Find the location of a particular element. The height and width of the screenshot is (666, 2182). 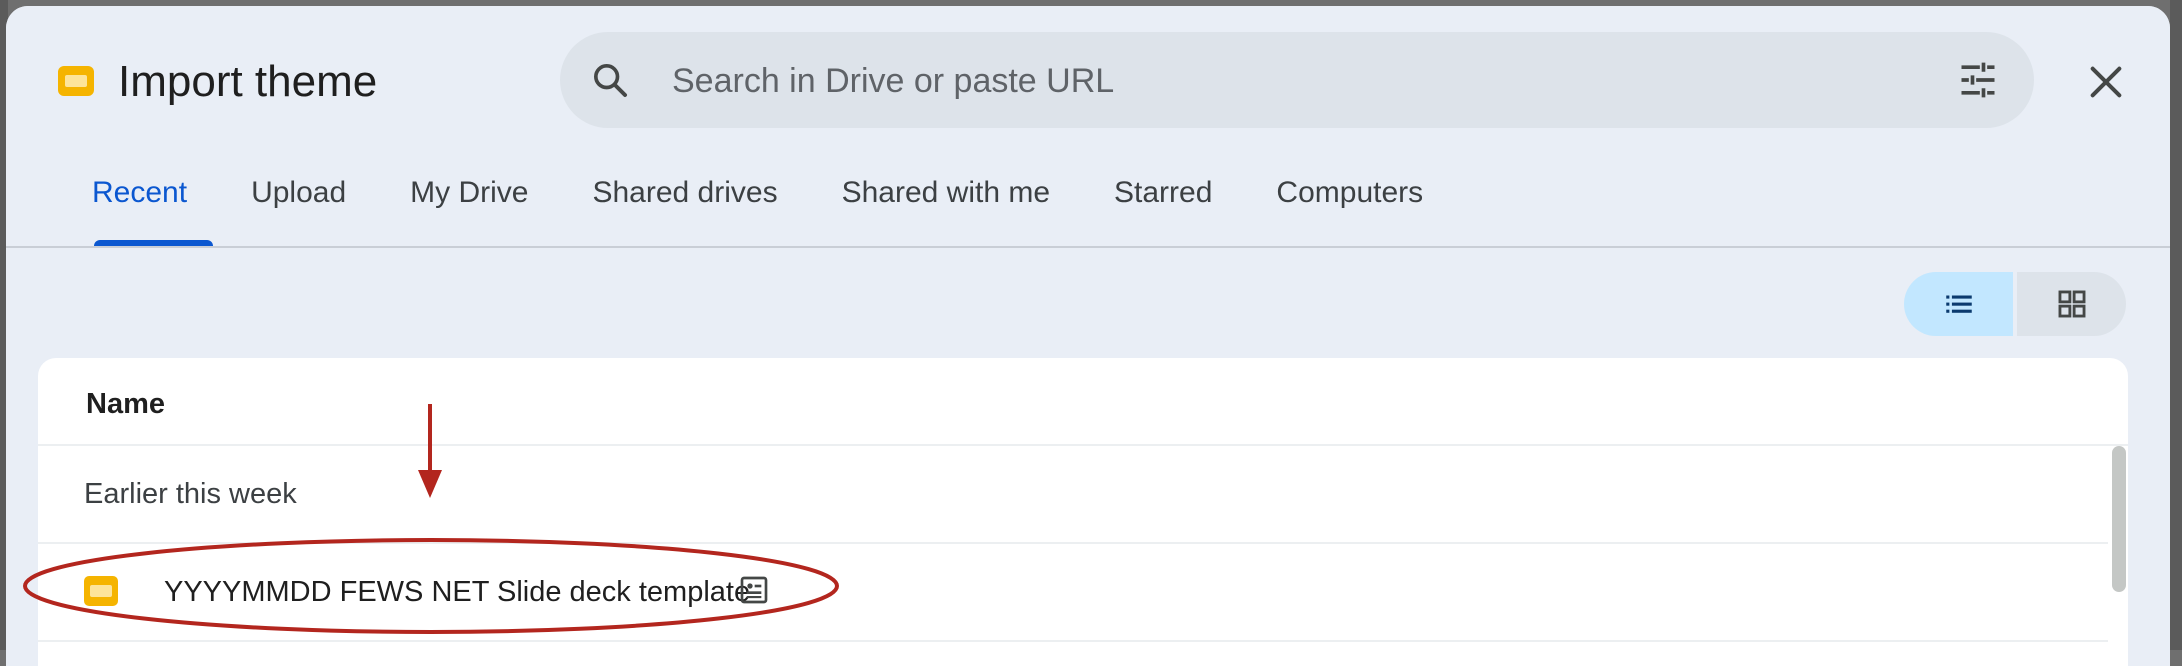

tab-label: Starred is located at coordinates (1163, 192).